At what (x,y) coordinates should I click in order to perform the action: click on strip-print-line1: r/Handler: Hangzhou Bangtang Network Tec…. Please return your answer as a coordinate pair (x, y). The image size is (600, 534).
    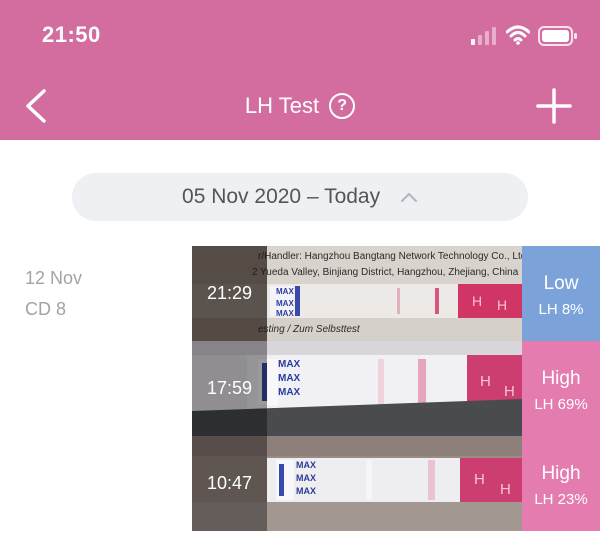
    Looking at the image, I should click on (390, 256).